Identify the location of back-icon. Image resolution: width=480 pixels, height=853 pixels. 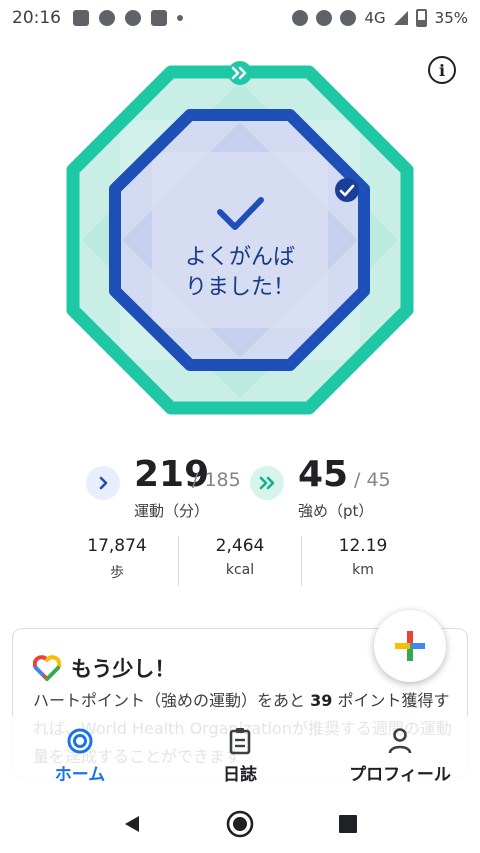
(132, 824).